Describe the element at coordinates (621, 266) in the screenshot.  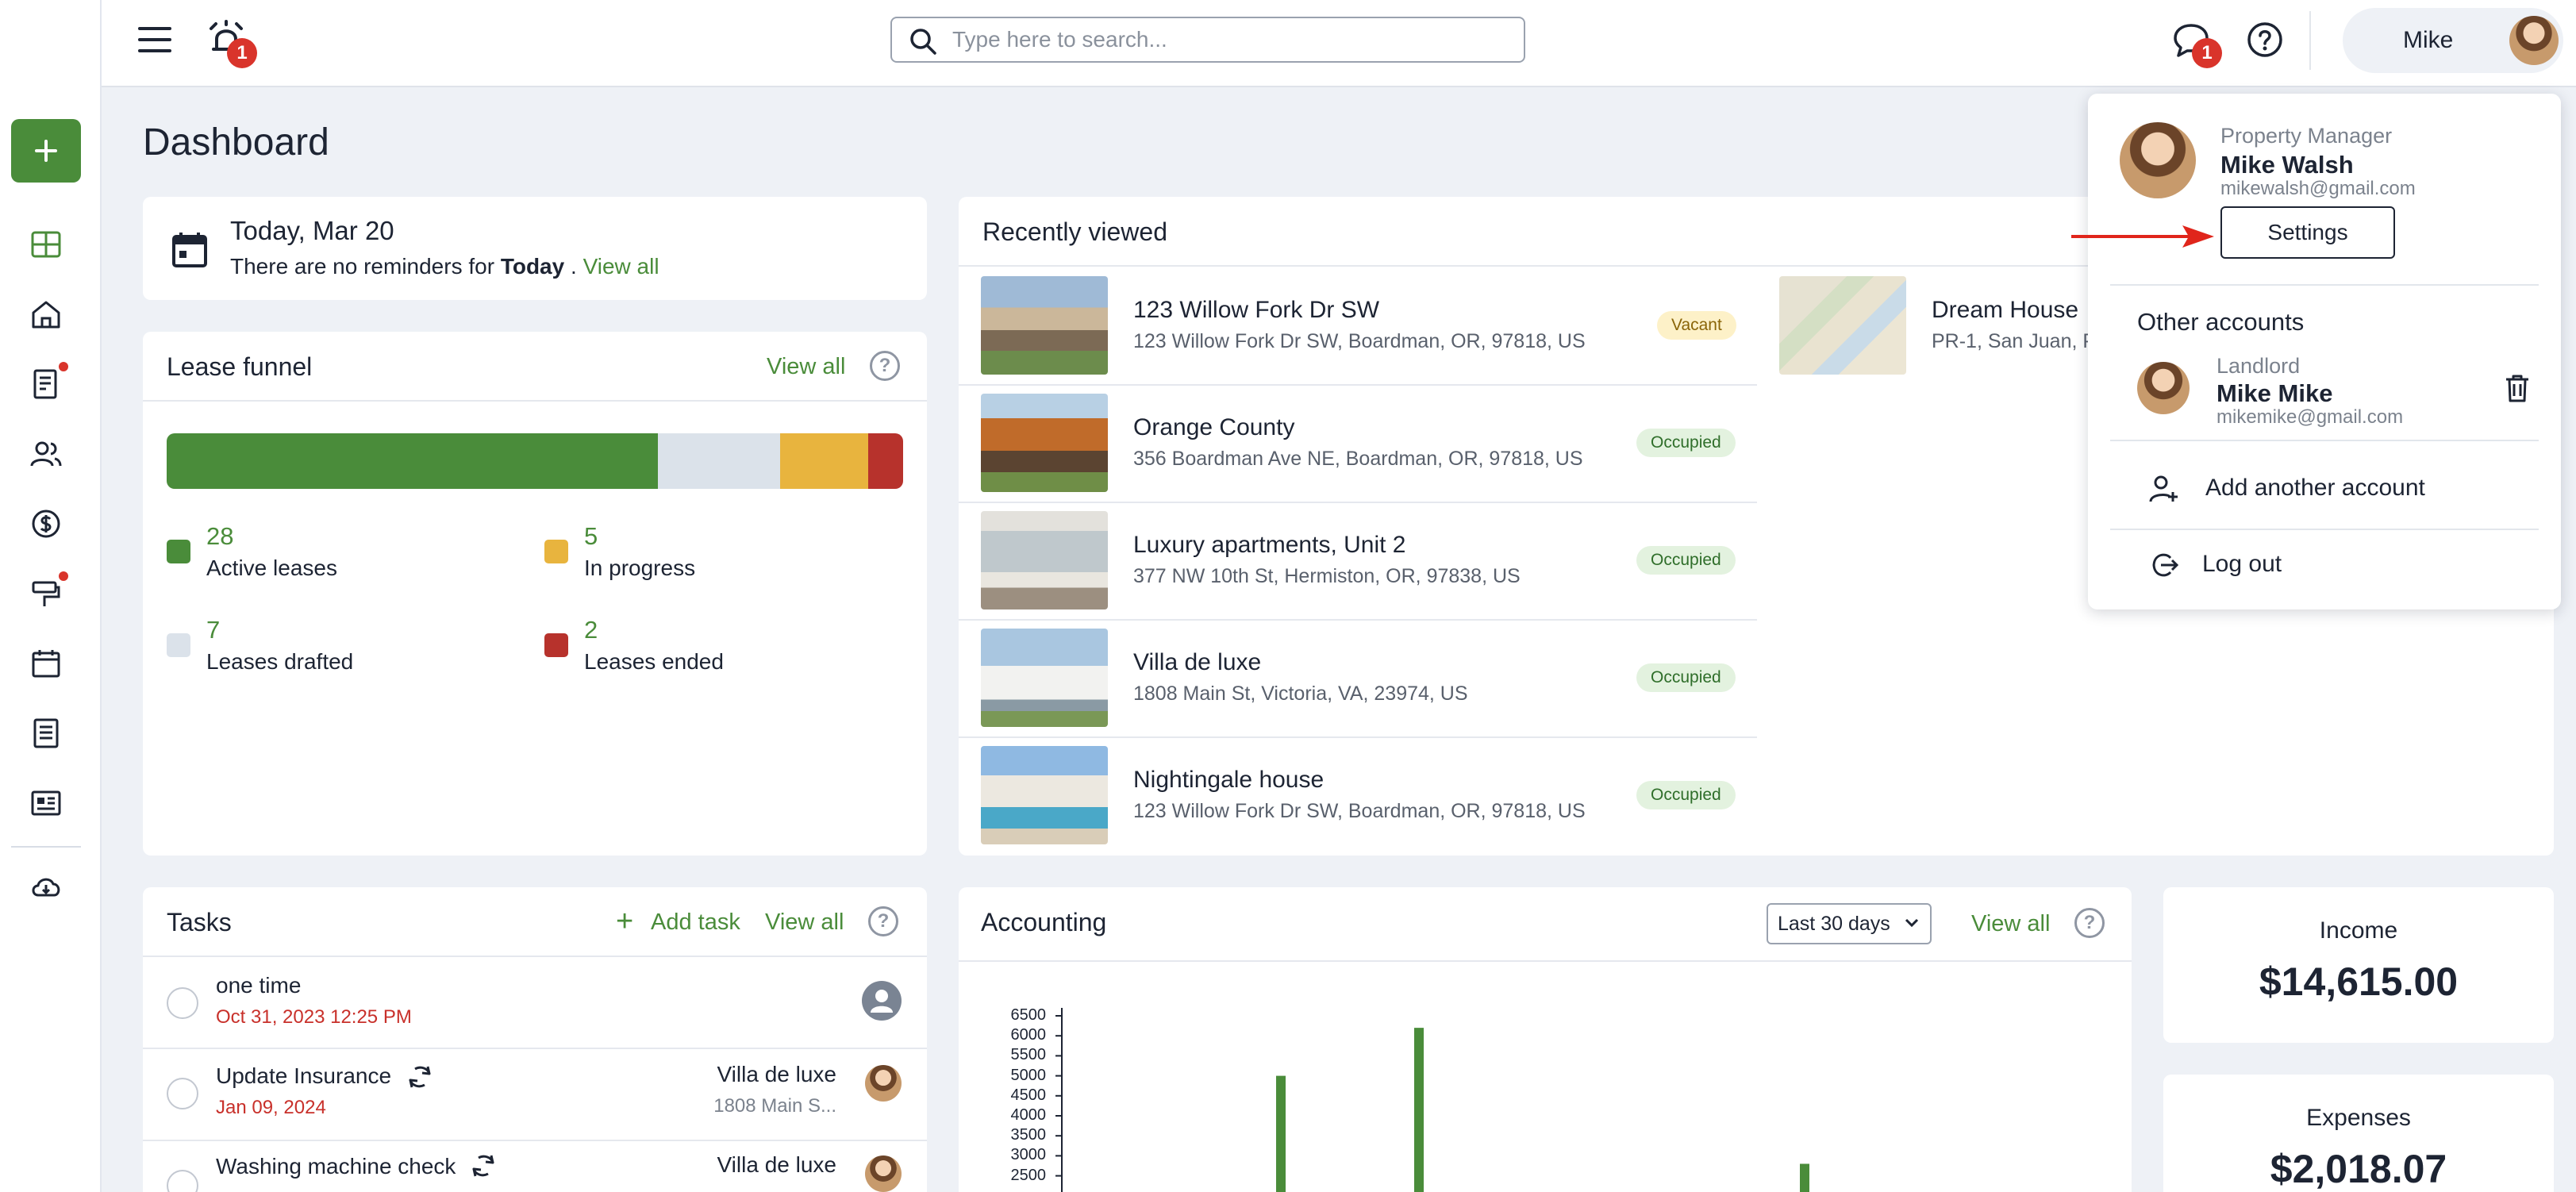
I see `reminders-view-all-link: View all` at that location.